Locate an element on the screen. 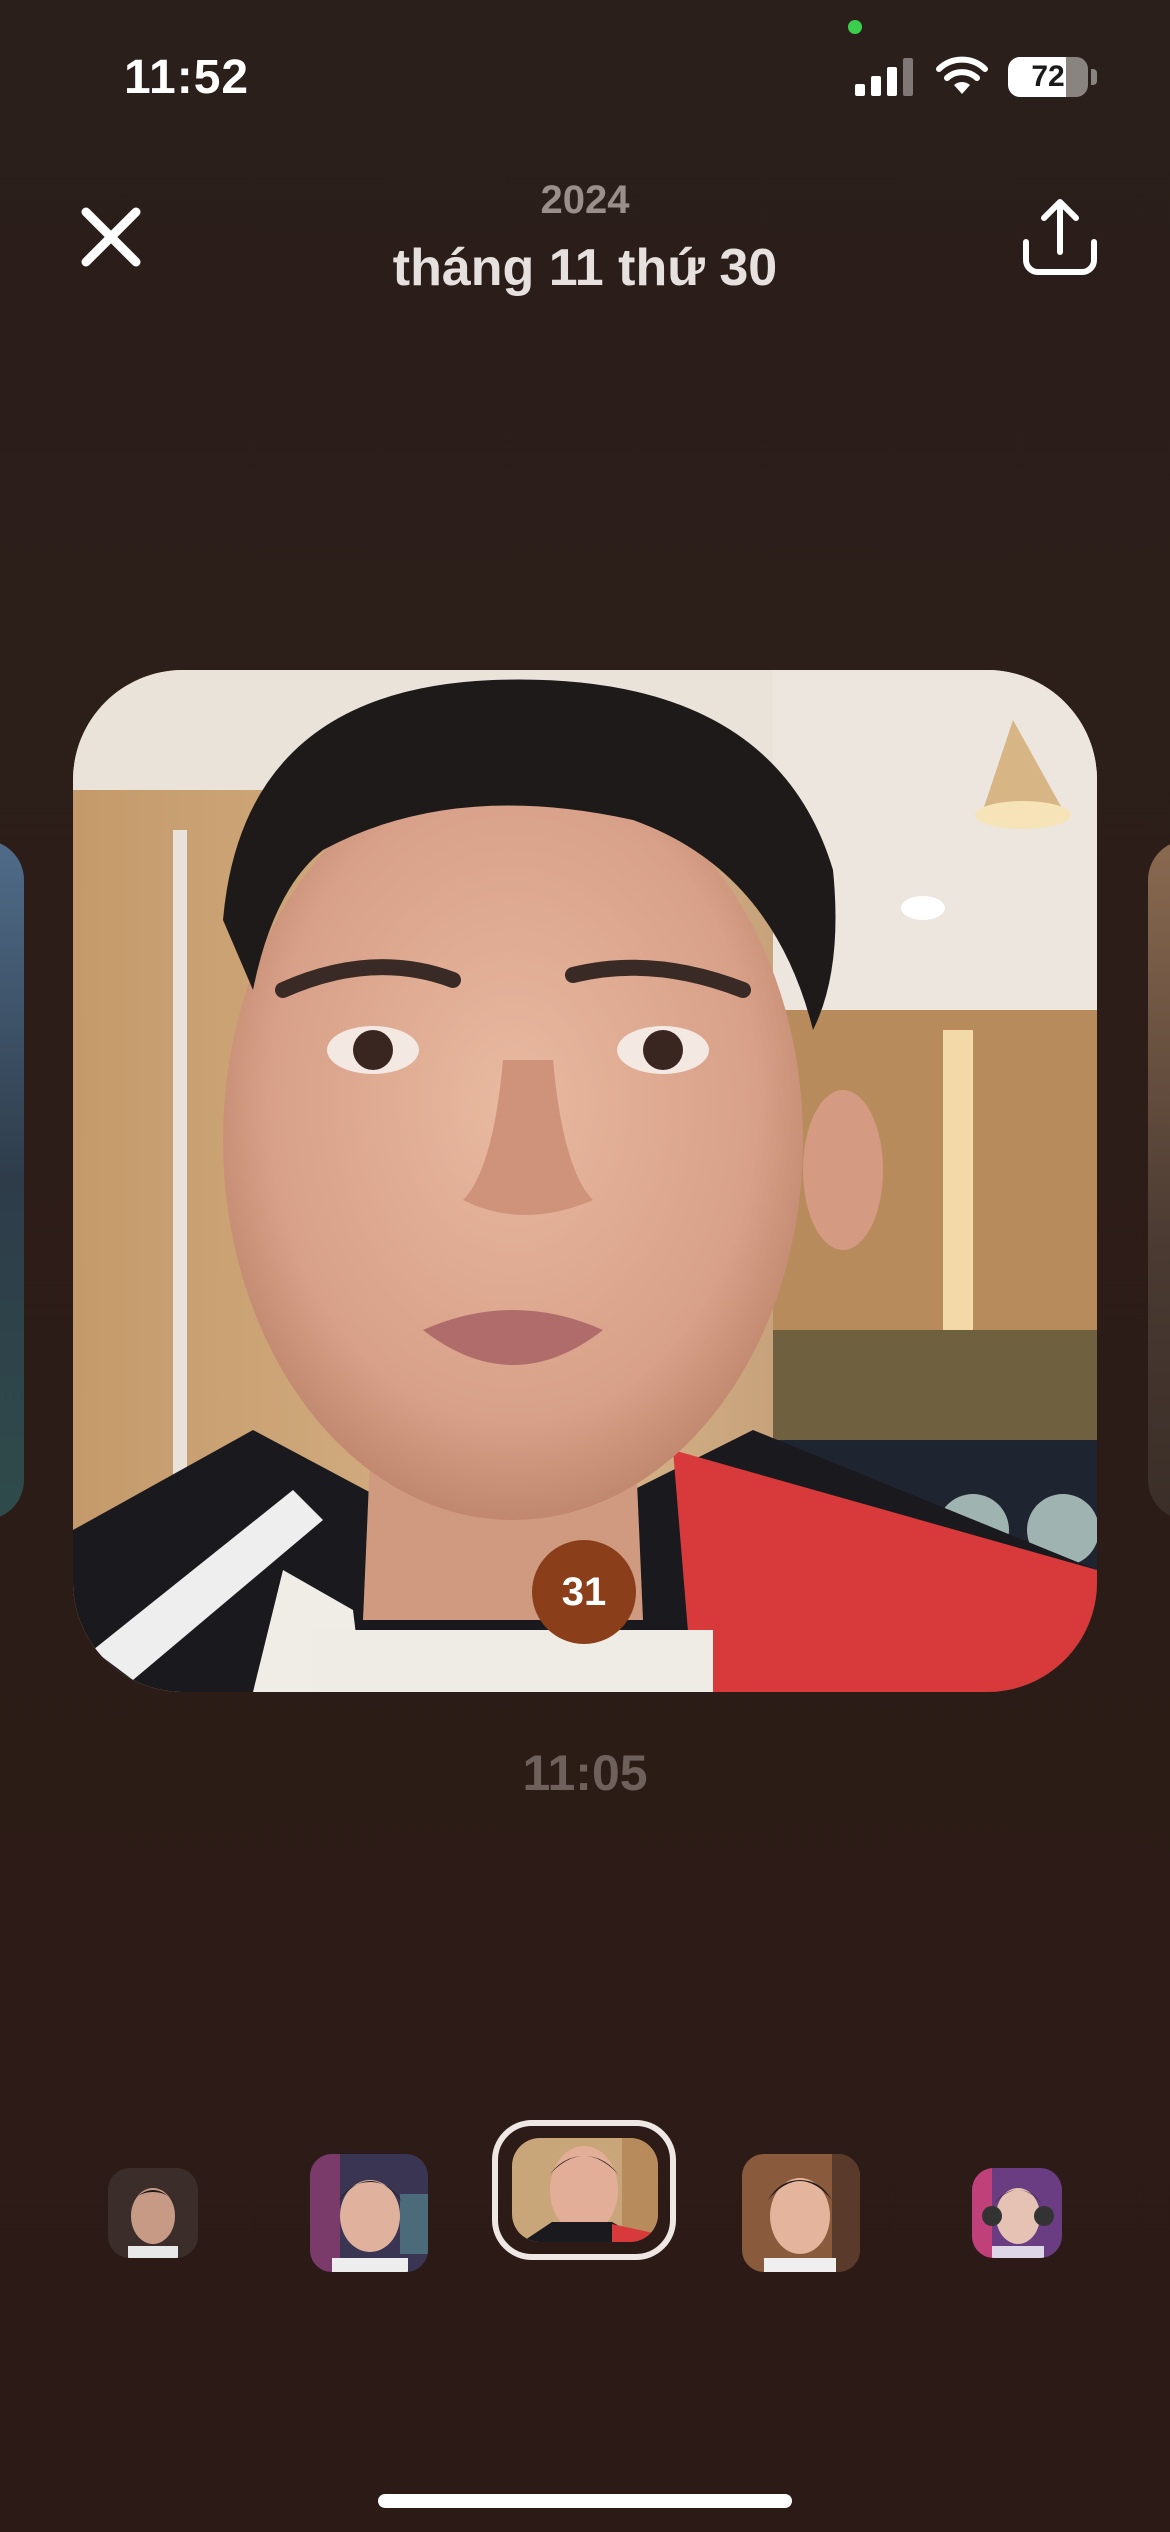  capture-time: 11:05 is located at coordinates (585, 1773).